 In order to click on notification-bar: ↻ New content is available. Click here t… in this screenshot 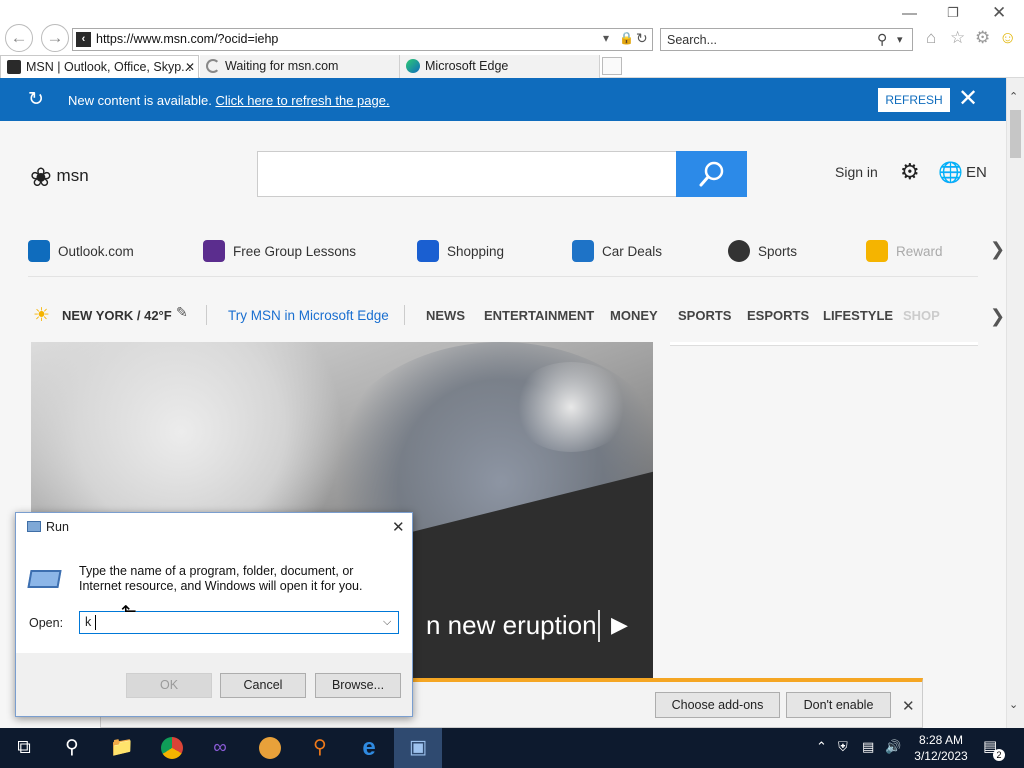, I will do `click(503, 99)`.